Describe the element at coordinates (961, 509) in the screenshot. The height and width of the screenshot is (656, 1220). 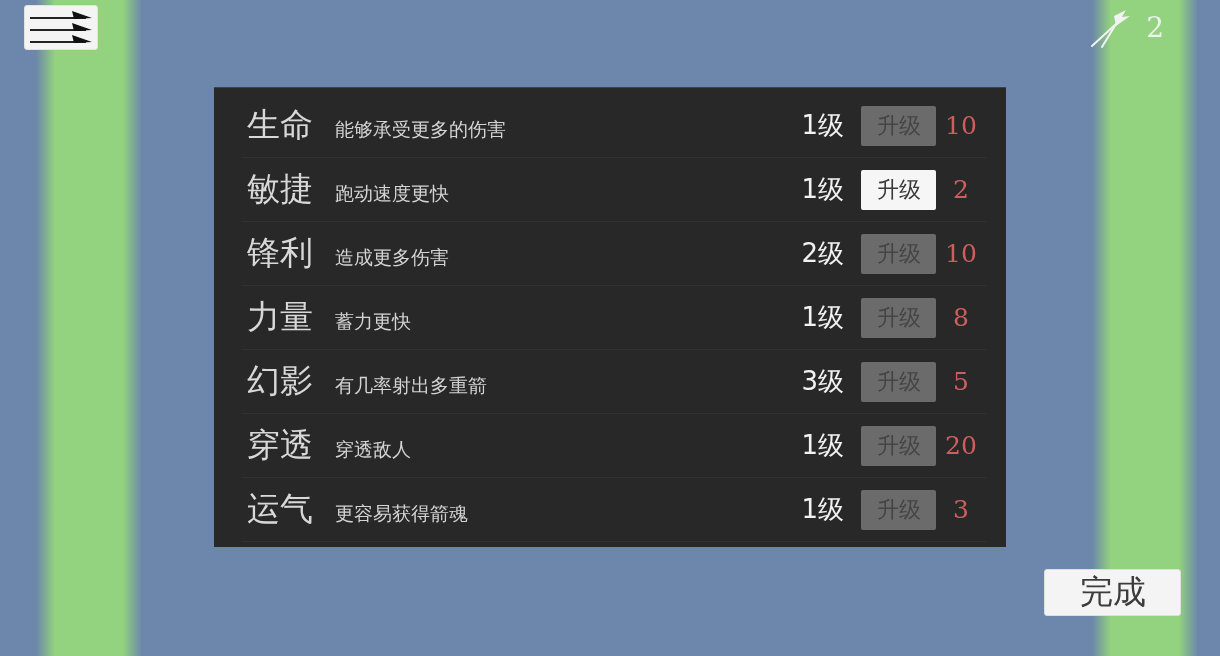
I see `upgrade-cost: 3` at that location.